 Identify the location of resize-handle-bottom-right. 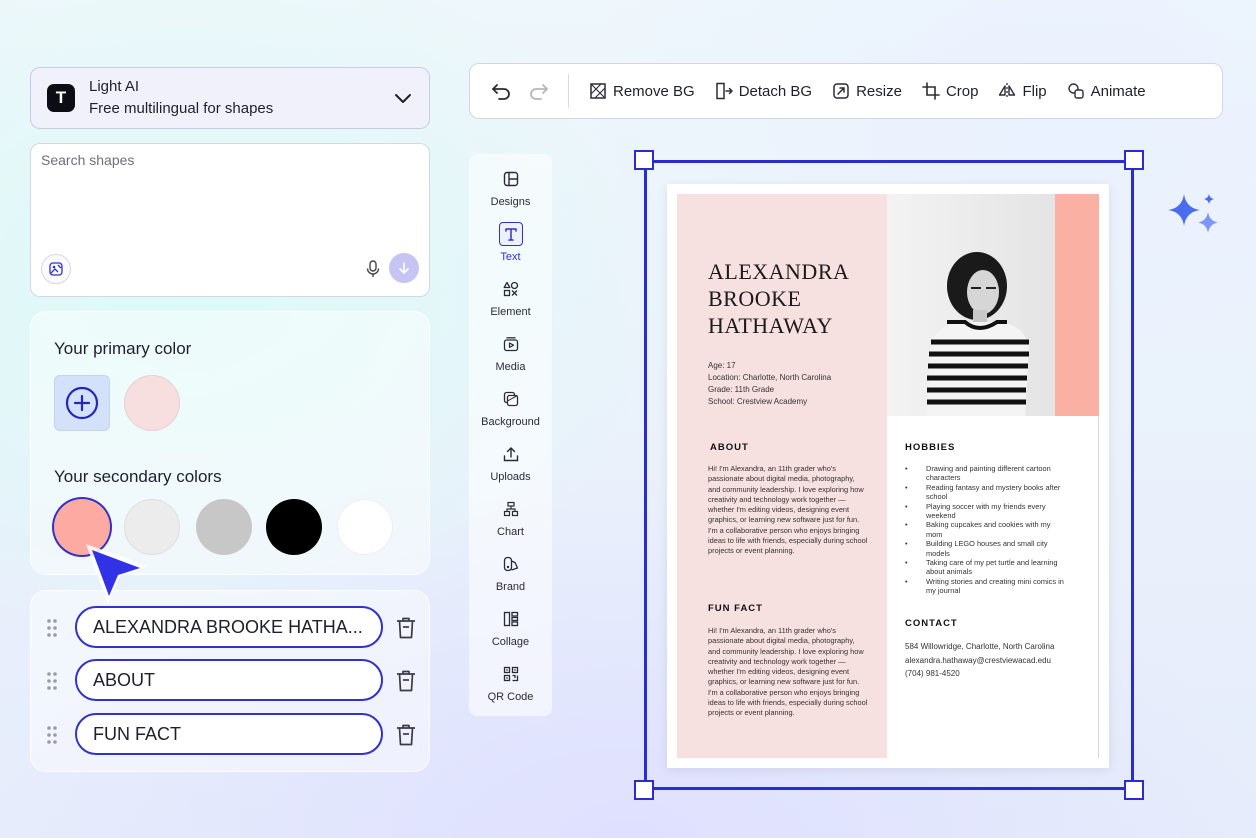
(1134, 790).